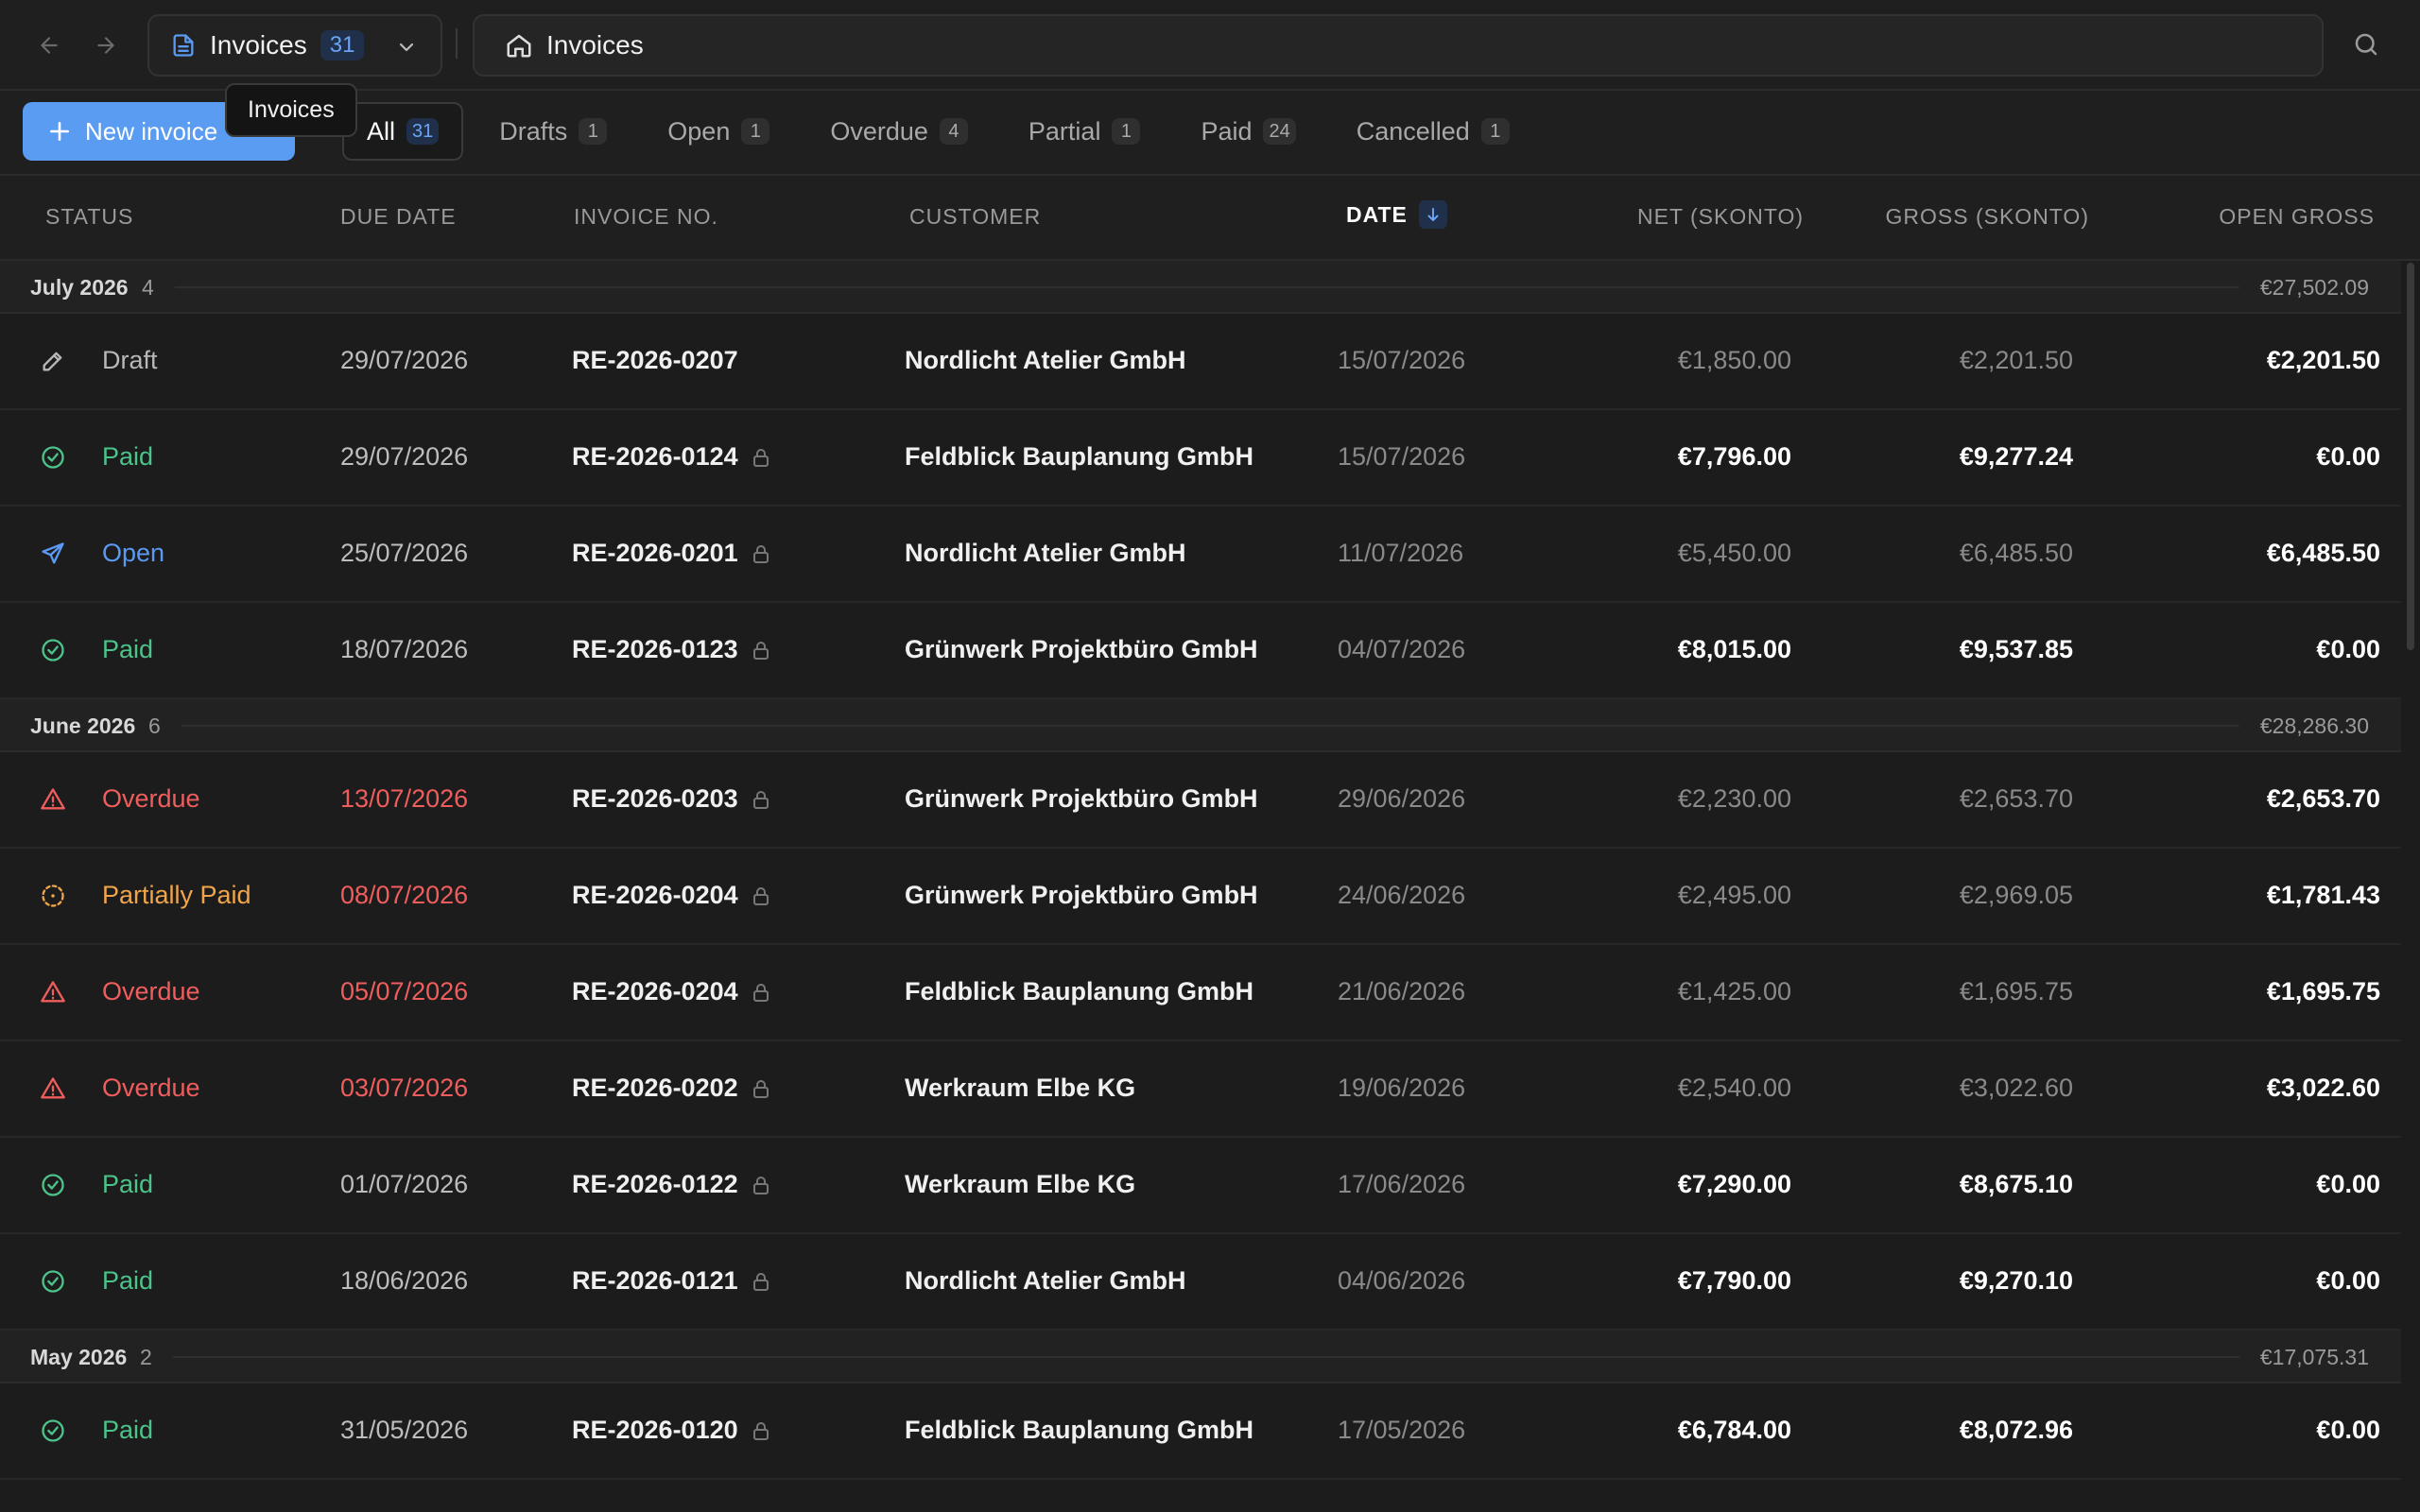 The width and height of the screenshot is (2420, 1512). What do you see at coordinates (672, 1088) in the screenshot?
I see `invoice-number: RE-2026-0202` at bounding box center [672, 1088].